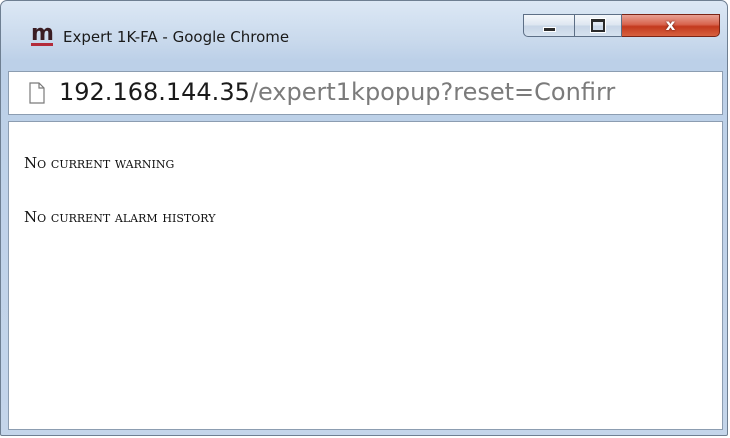 This screenshot has height=438, width=730. I want to click on maximize-button, so click(598, 25).